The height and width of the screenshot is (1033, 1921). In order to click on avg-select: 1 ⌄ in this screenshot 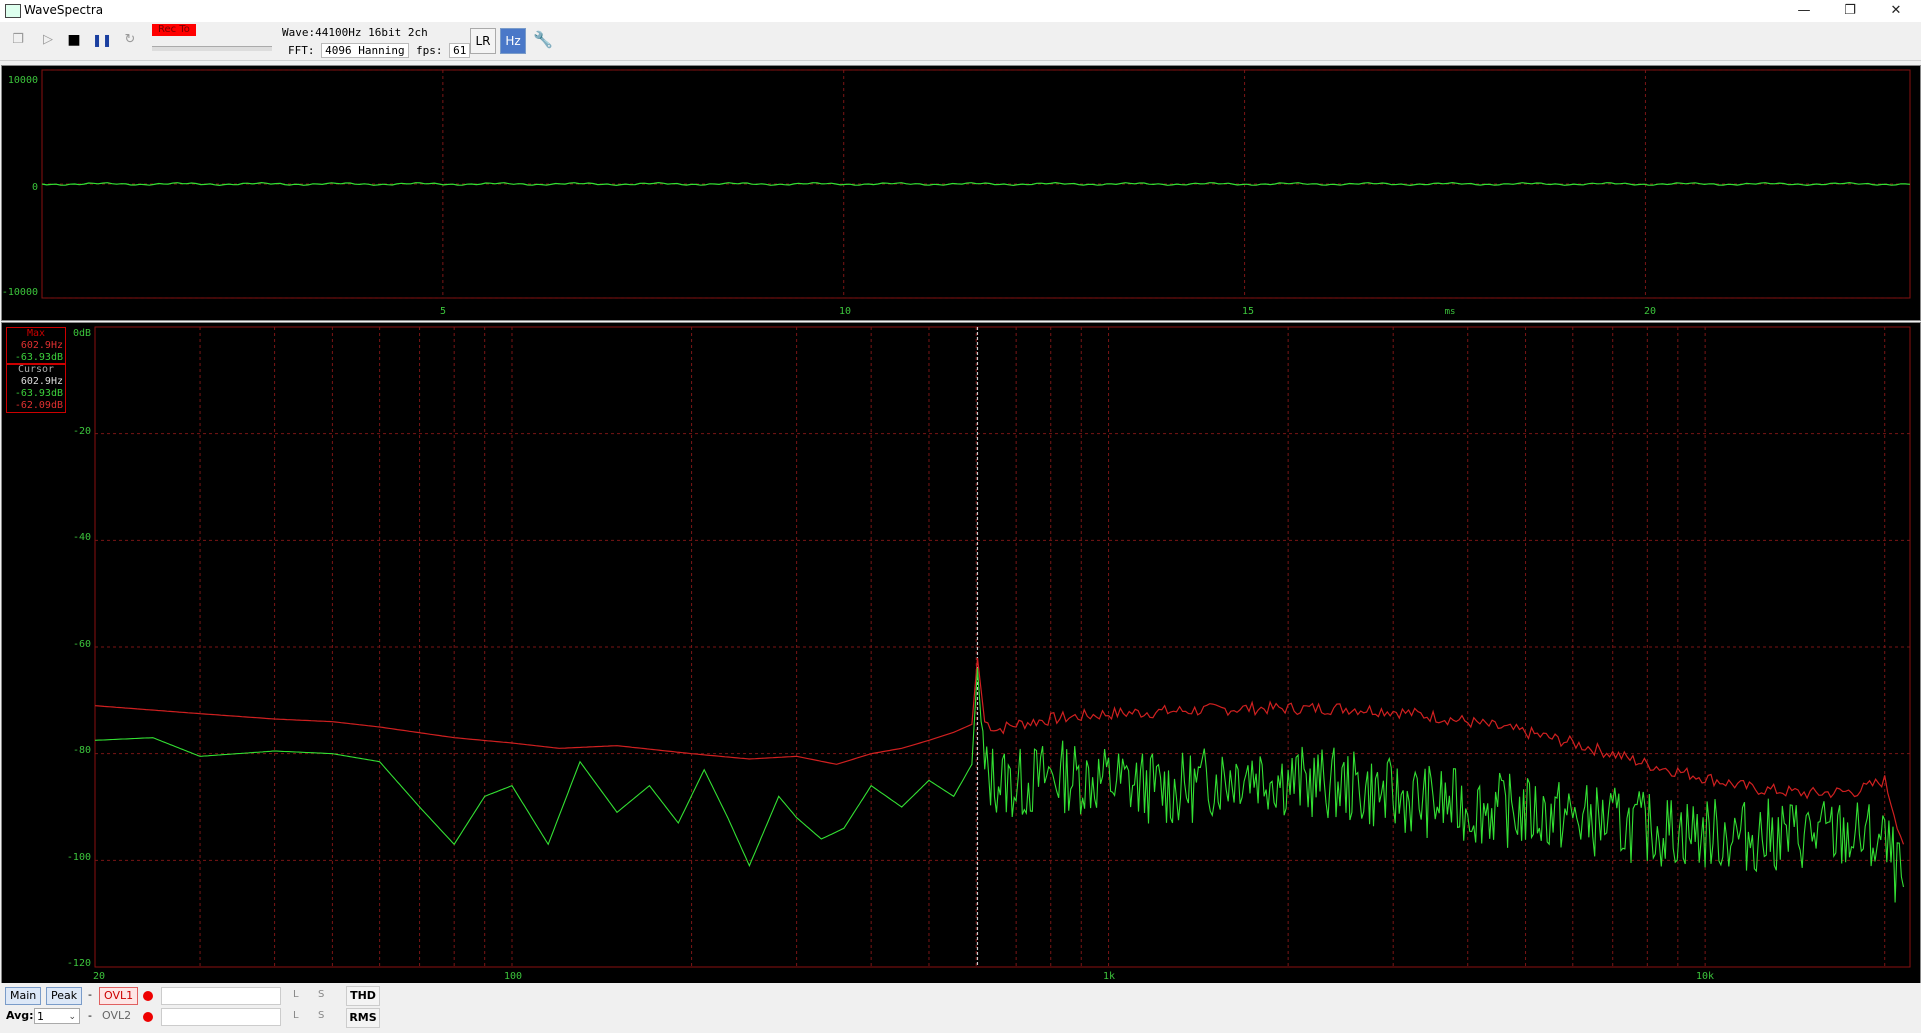, I will do `click(57, 1016)`.